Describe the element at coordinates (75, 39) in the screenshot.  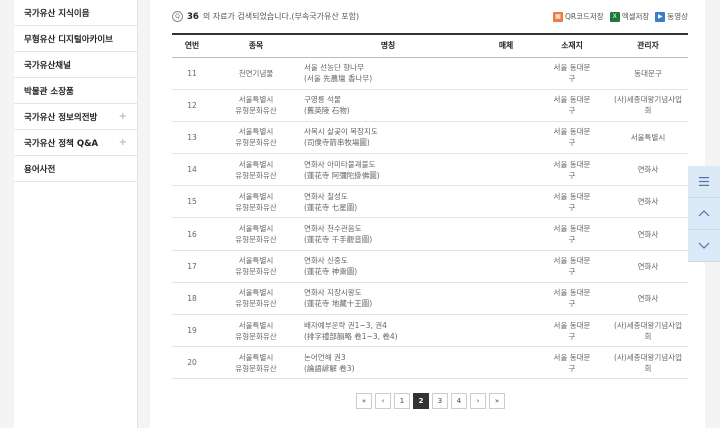
I see `sidebar-item: 무형유산 디지털아카이브` at that location.